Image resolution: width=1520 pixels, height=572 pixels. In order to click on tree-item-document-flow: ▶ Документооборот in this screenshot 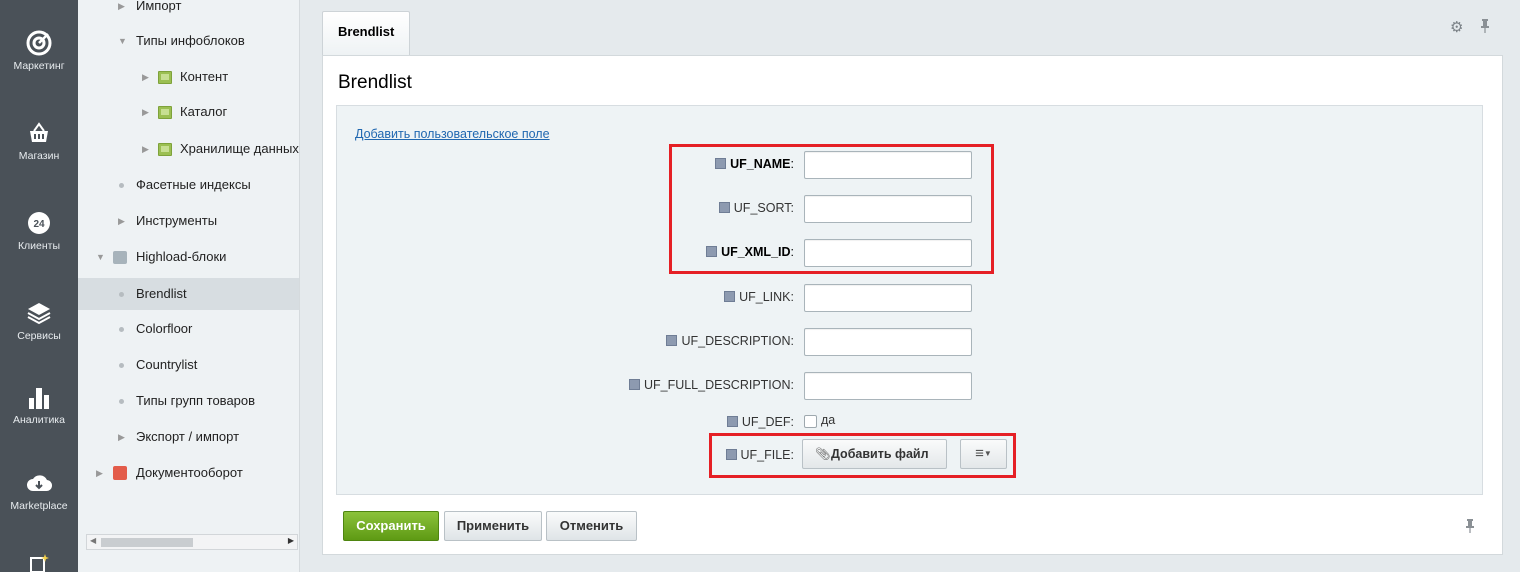, I will do `click(188, 473)`.